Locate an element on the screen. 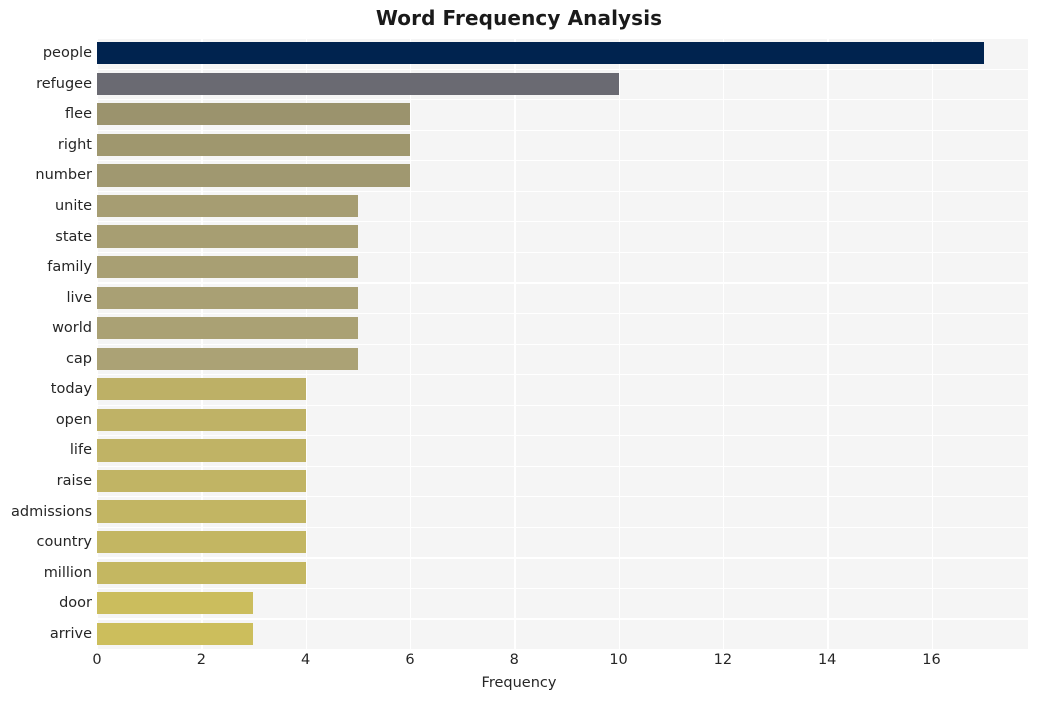 The width and height of the screenshot is (1038, 701). x-axis-tick-label: 12 is located at coordinates (723, 660).